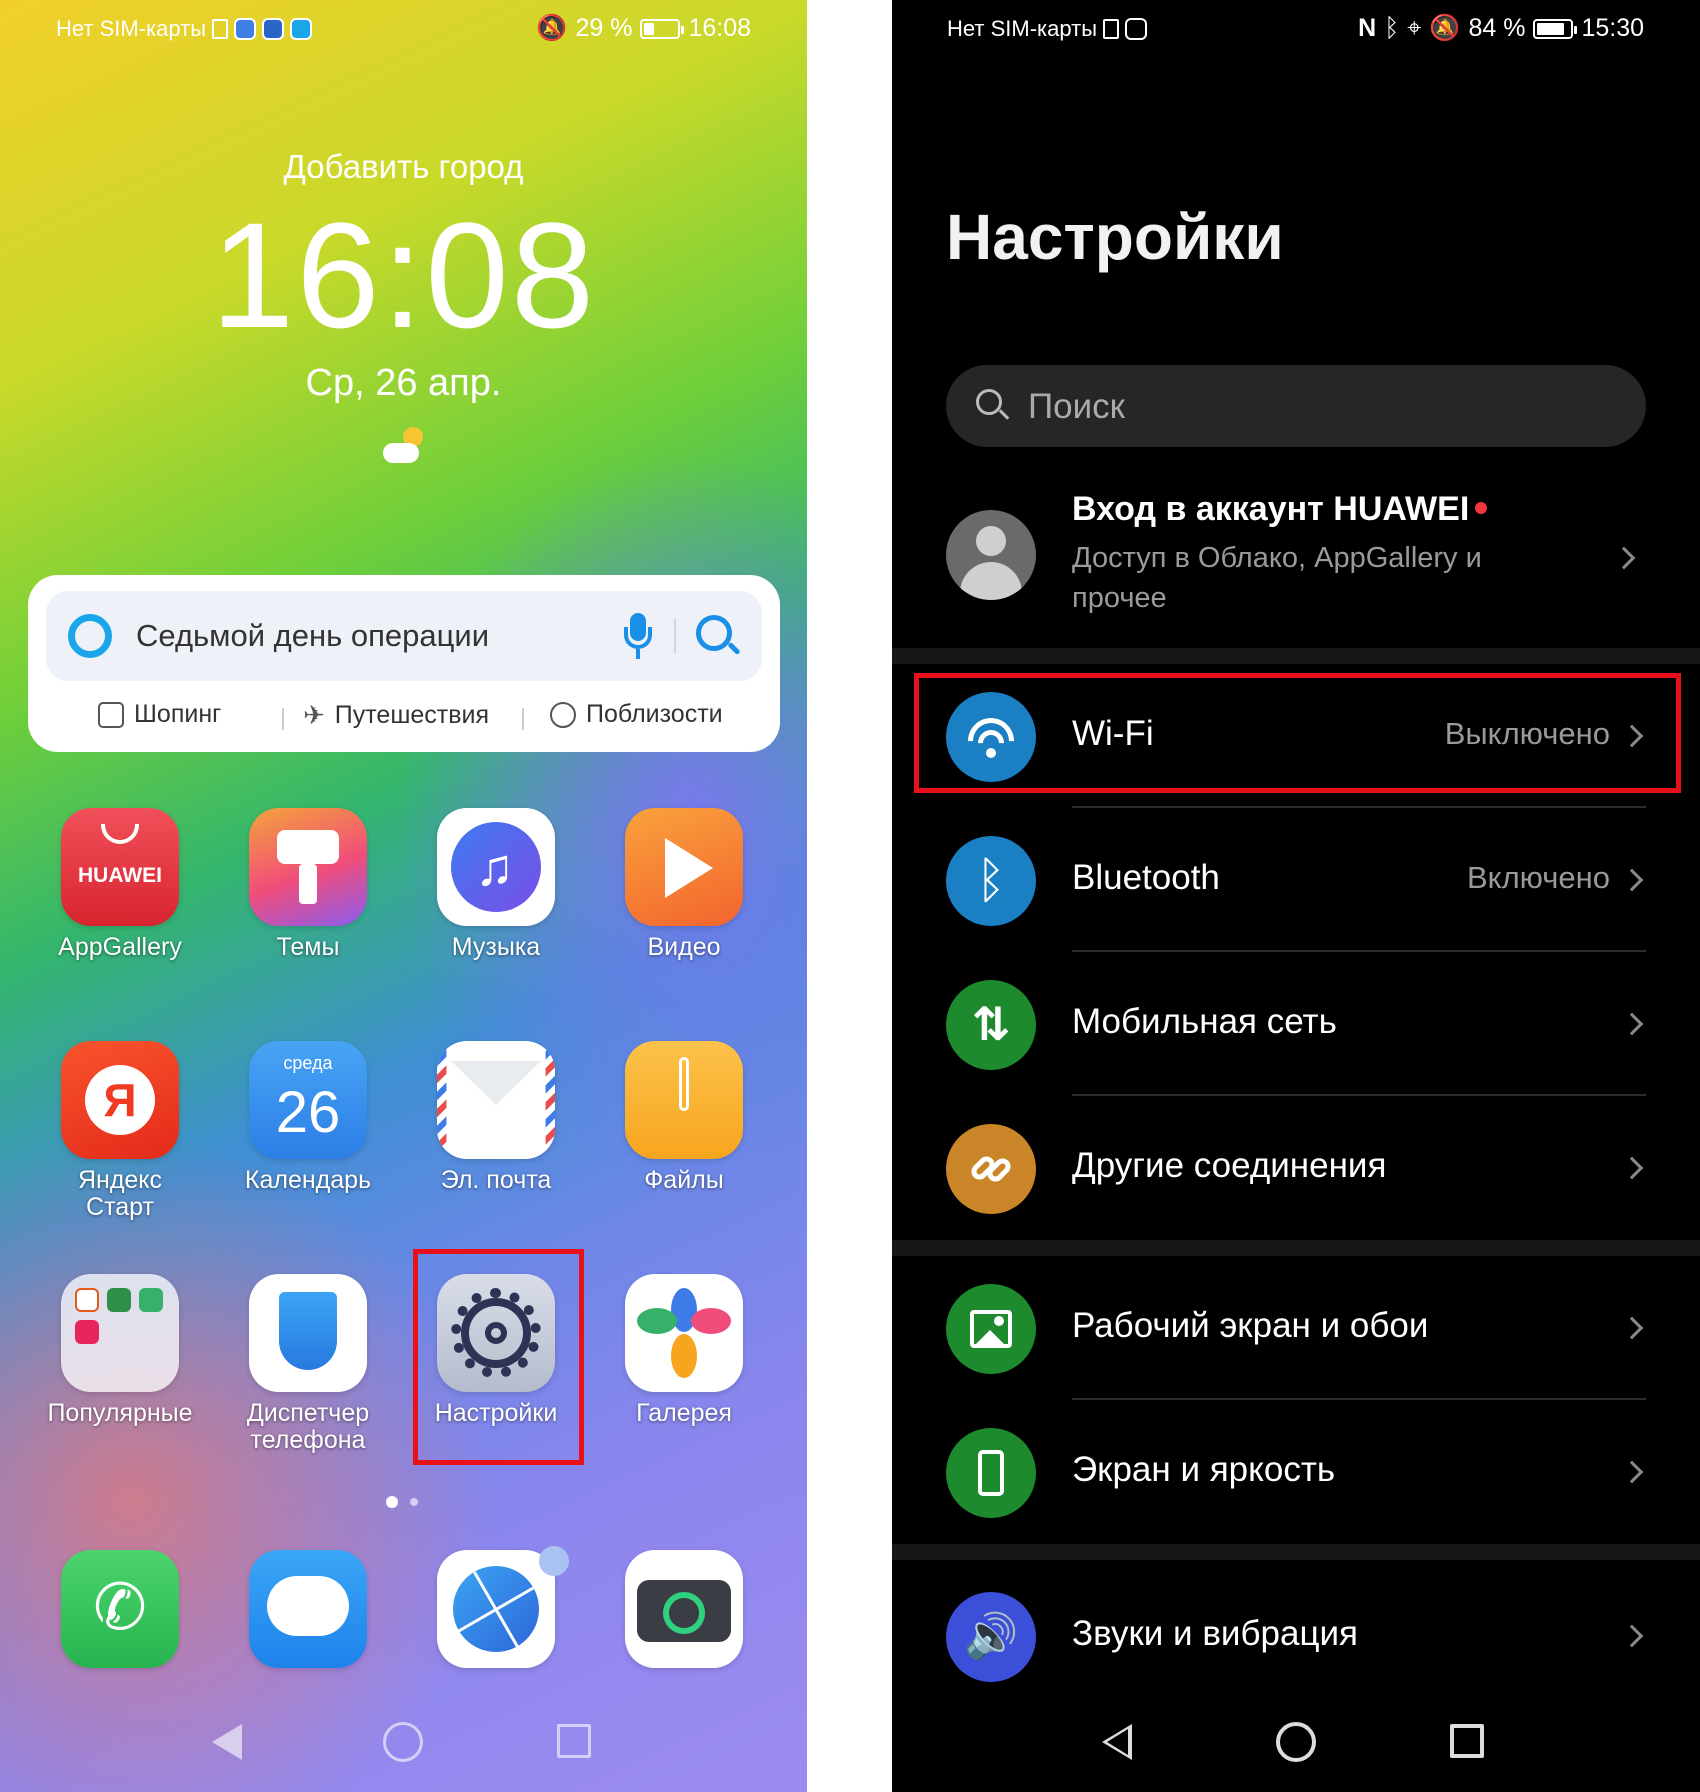 This screenshot has height=1792, width=1700. Describe the element at coordinates (245, 29) in the screenshot. I see `browser-notification-icon` at that location.